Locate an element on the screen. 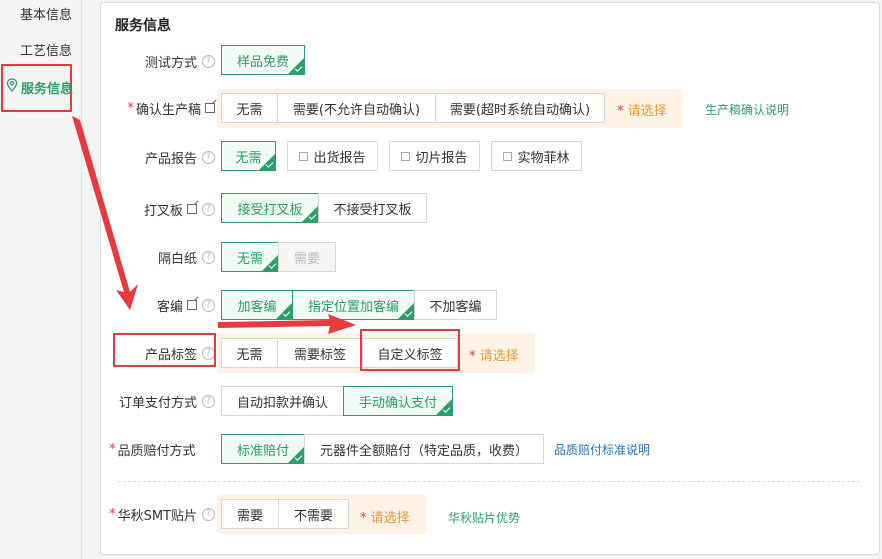  annotation-arrow-down is located at coordinates (105, 213).